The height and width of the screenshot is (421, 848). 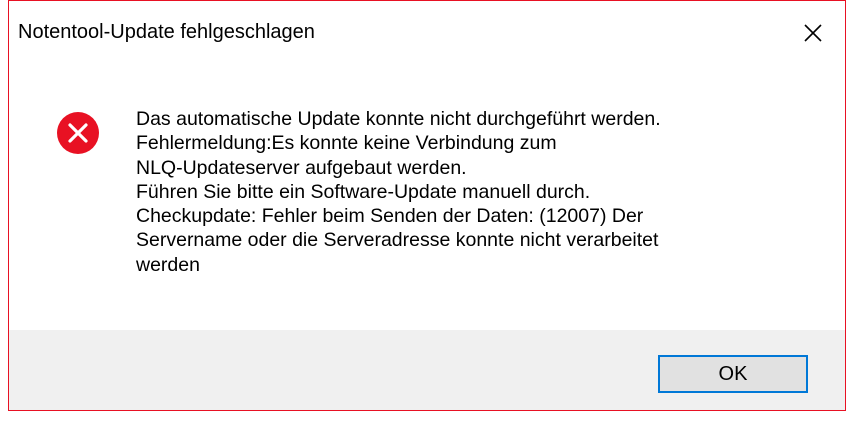 What do you see at coordinates (166, 32) in the screenshot?
I see `dialog-title: Notentool-Update fehlgeschlagen` at bounding box center [166, 32].